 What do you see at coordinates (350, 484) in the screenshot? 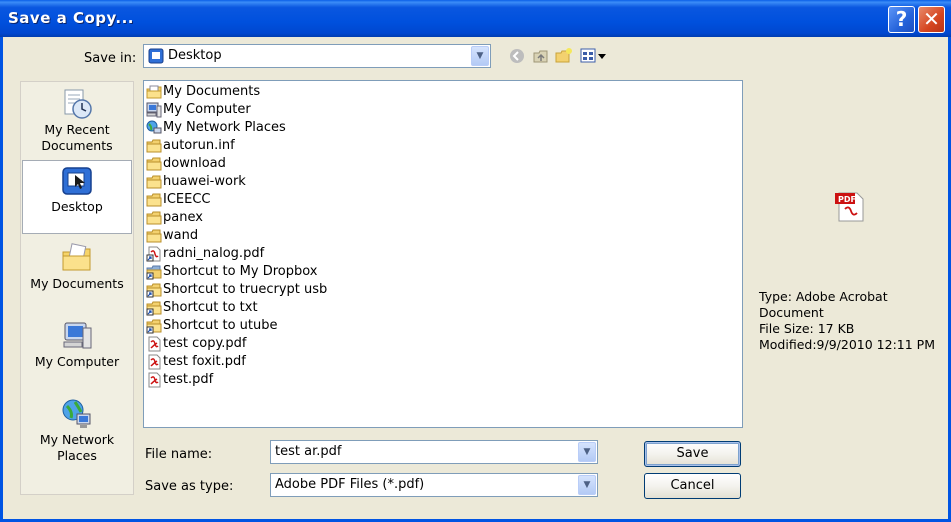
I see `save-as-type-value: Adobe PDF Files (*.pdf)` at bounding box center [350, 484].